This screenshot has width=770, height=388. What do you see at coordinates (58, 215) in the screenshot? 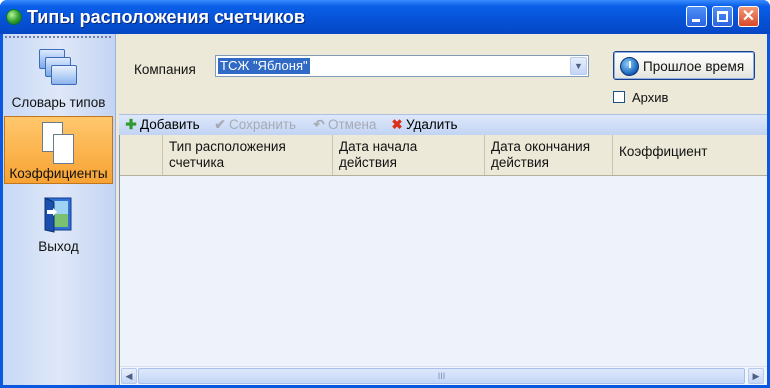
I see `exit-door-icon` at bounding box center [58, 215].